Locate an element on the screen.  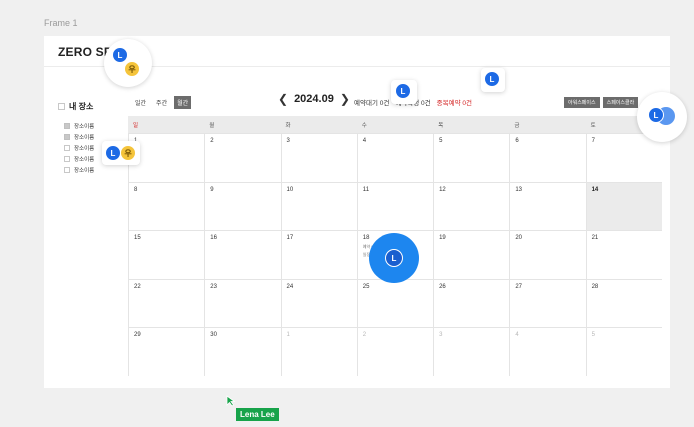
day-cell: 9 is located at coordinates (242, 206).